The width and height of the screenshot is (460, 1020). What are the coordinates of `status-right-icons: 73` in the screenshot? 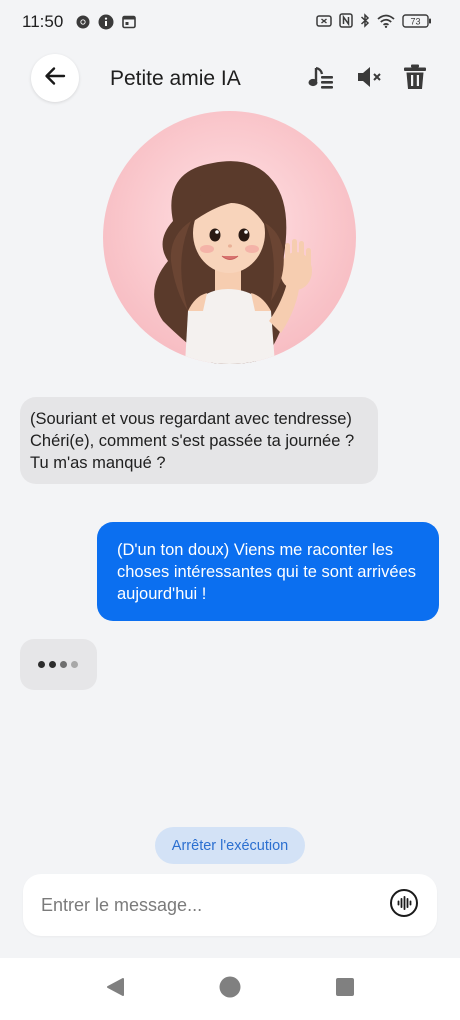 It's located at (374, 23).